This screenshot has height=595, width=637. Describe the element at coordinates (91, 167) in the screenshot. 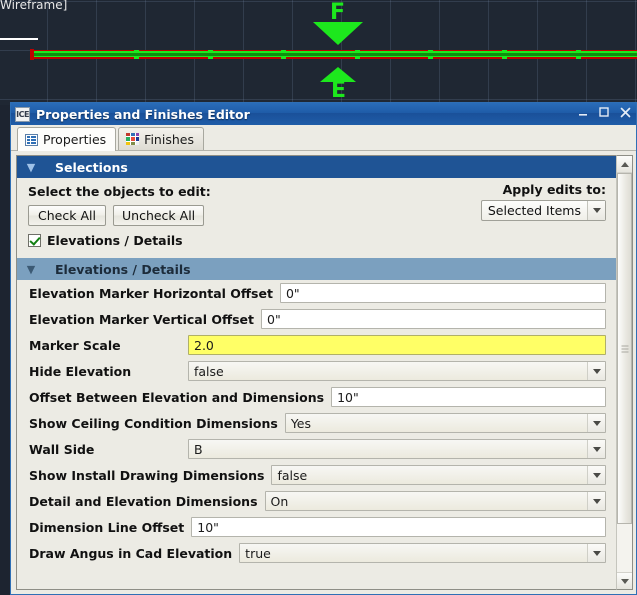

I see `section-selections-title: Selections` at that location.